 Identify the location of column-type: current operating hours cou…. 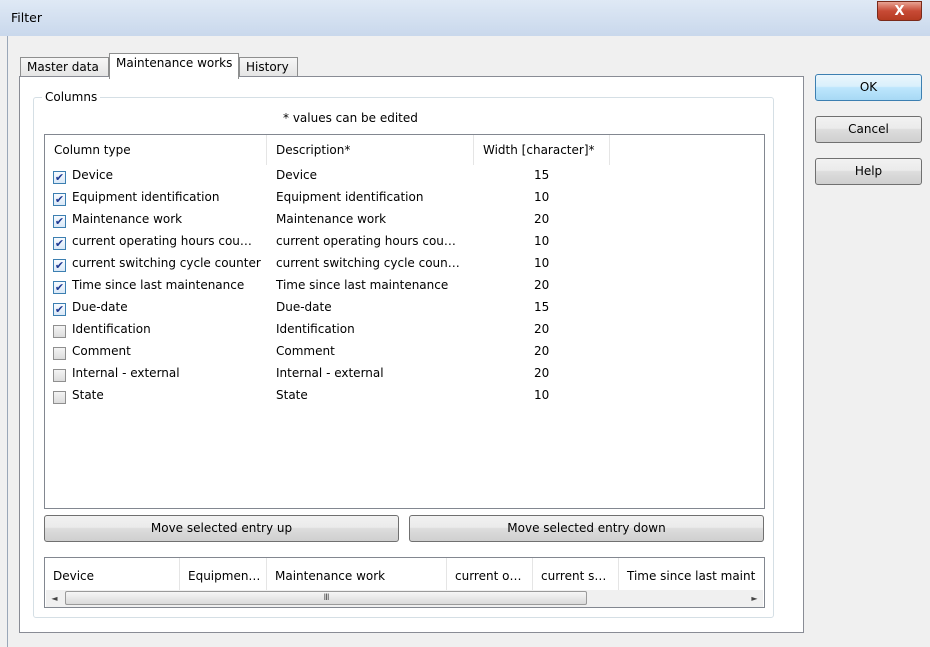
(162, 241).